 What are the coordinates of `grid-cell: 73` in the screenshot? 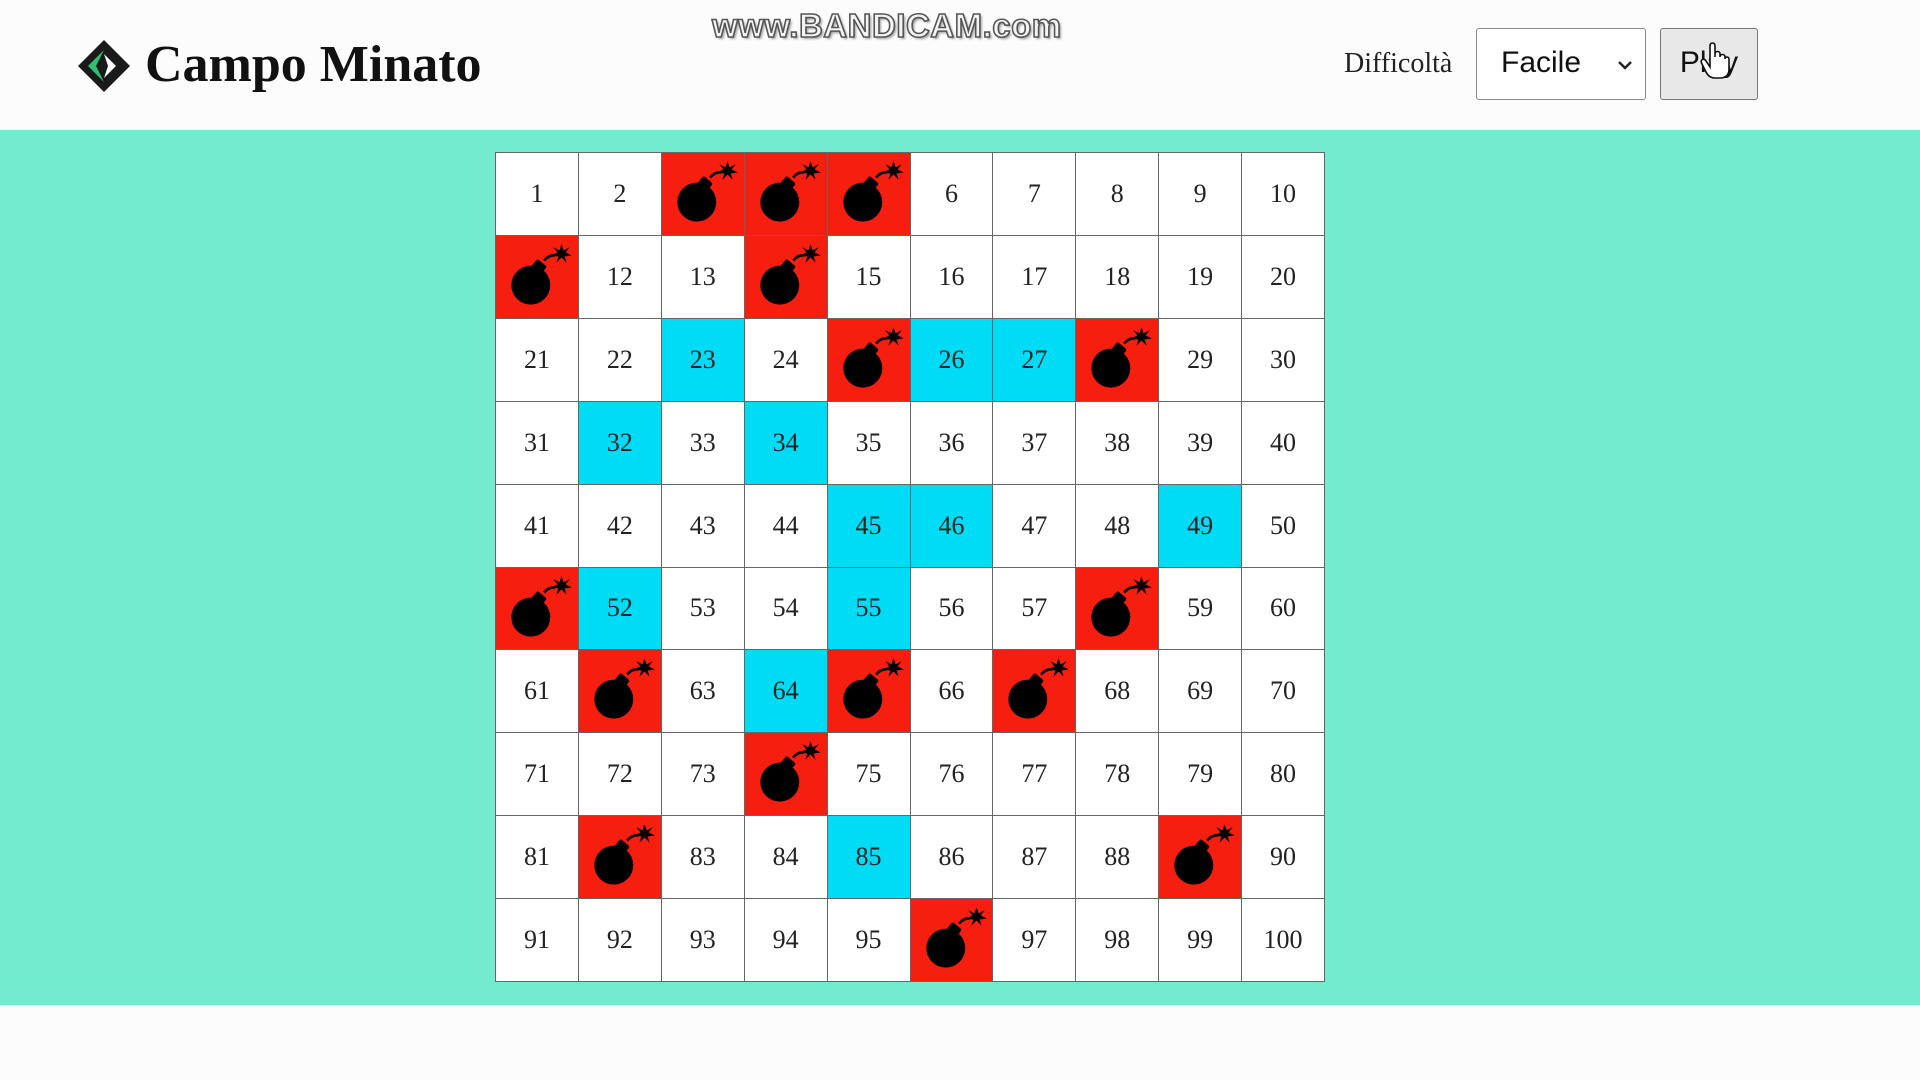 It's located at (703, 775).